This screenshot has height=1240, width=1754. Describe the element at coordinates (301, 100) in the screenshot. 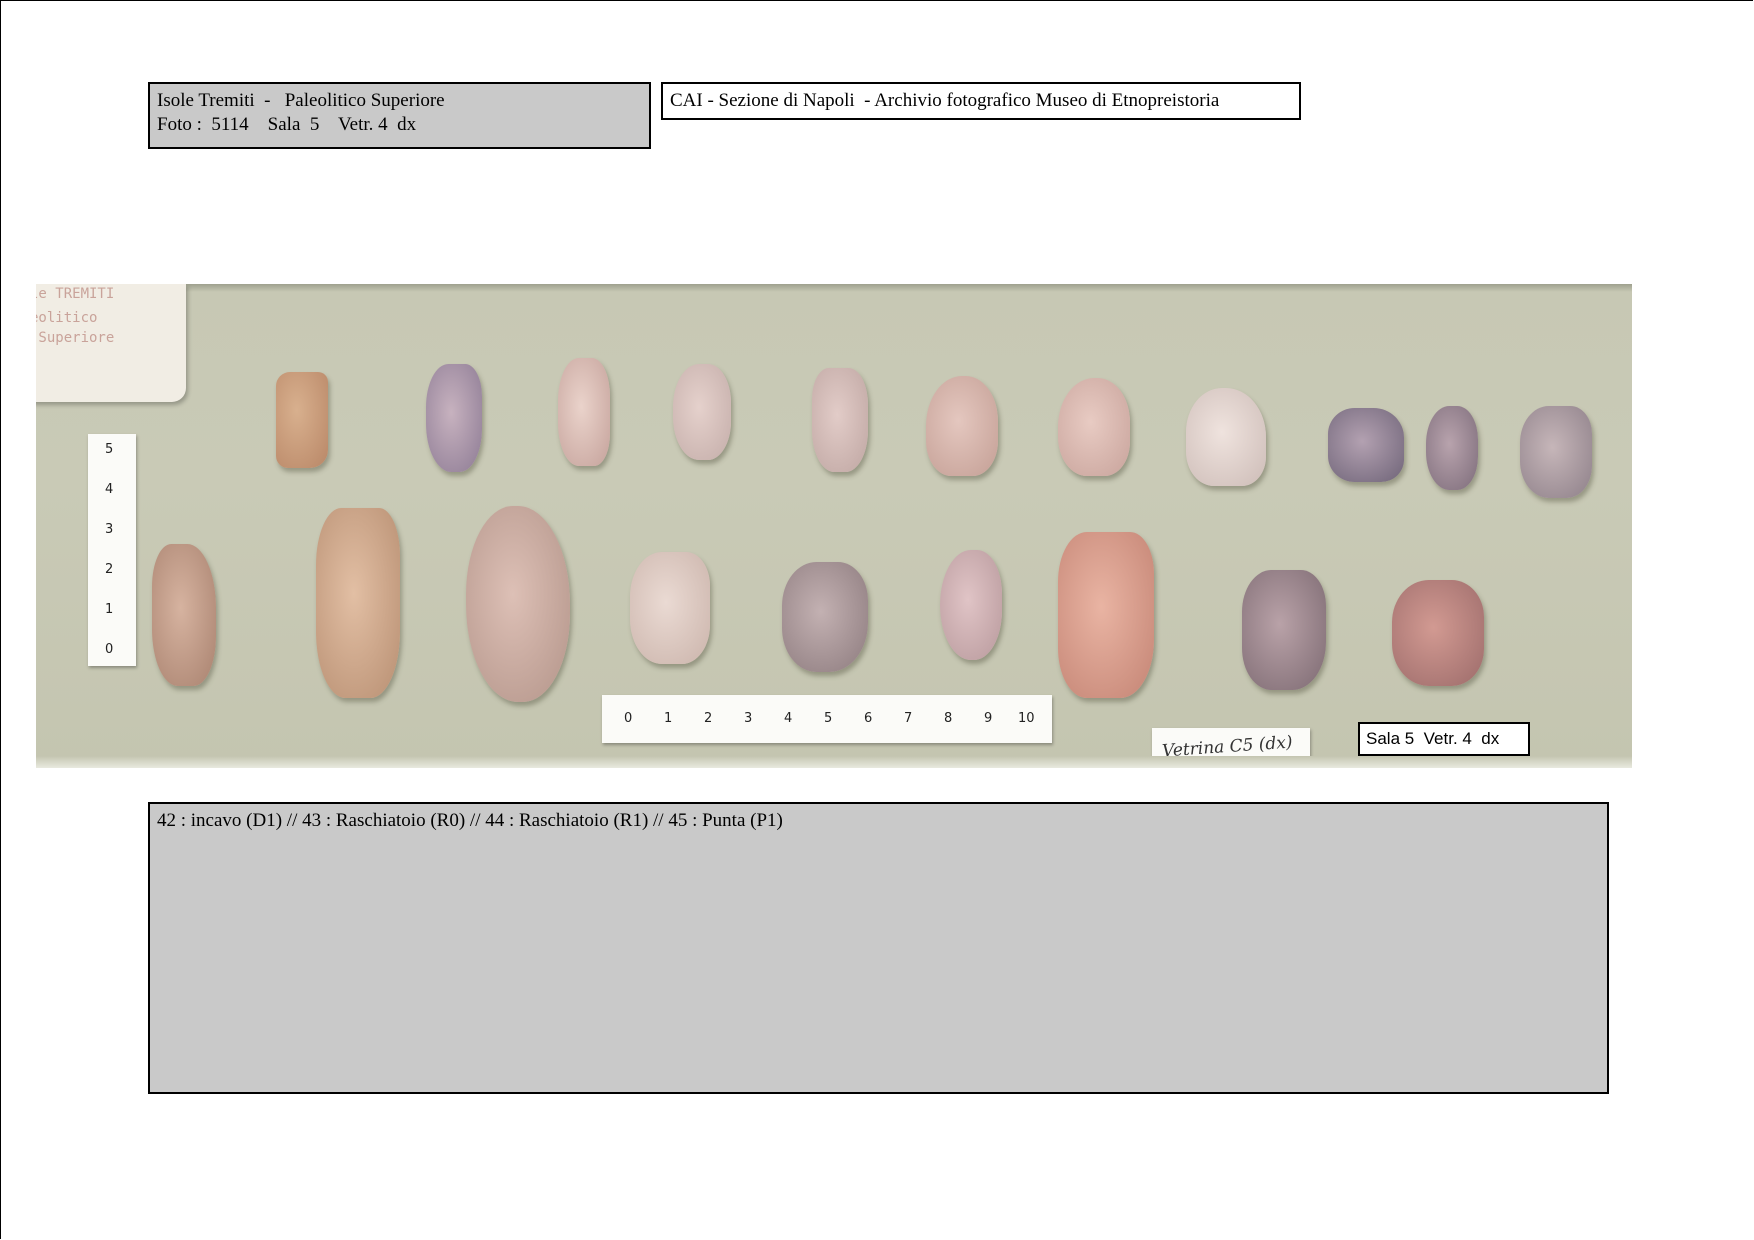

I see `header-site-period: Isole Tremiti - Paleolitico Superiore` at that location.